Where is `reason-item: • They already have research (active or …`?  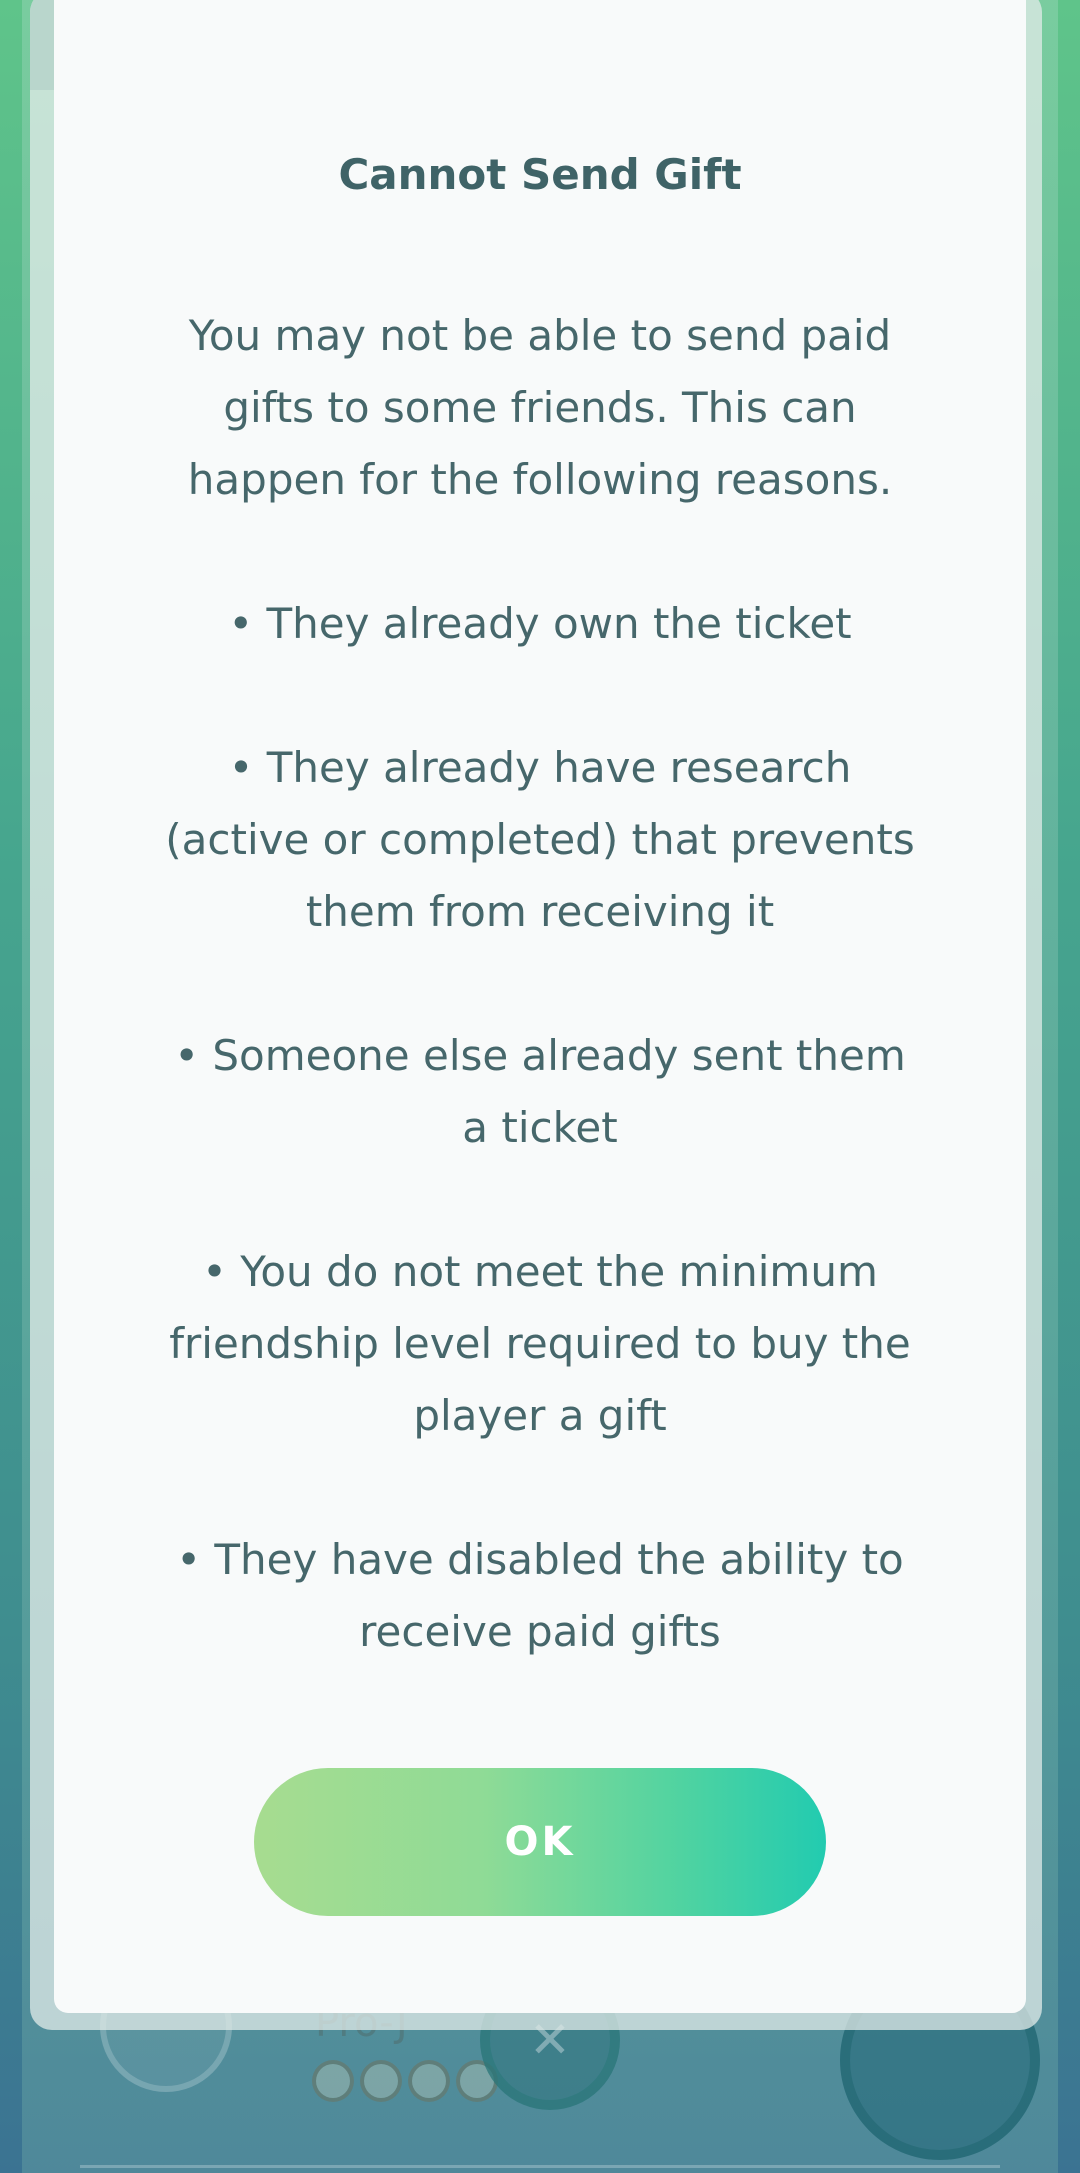 reason-item: • They already have research (active or … is located at coordinates (540, 839).